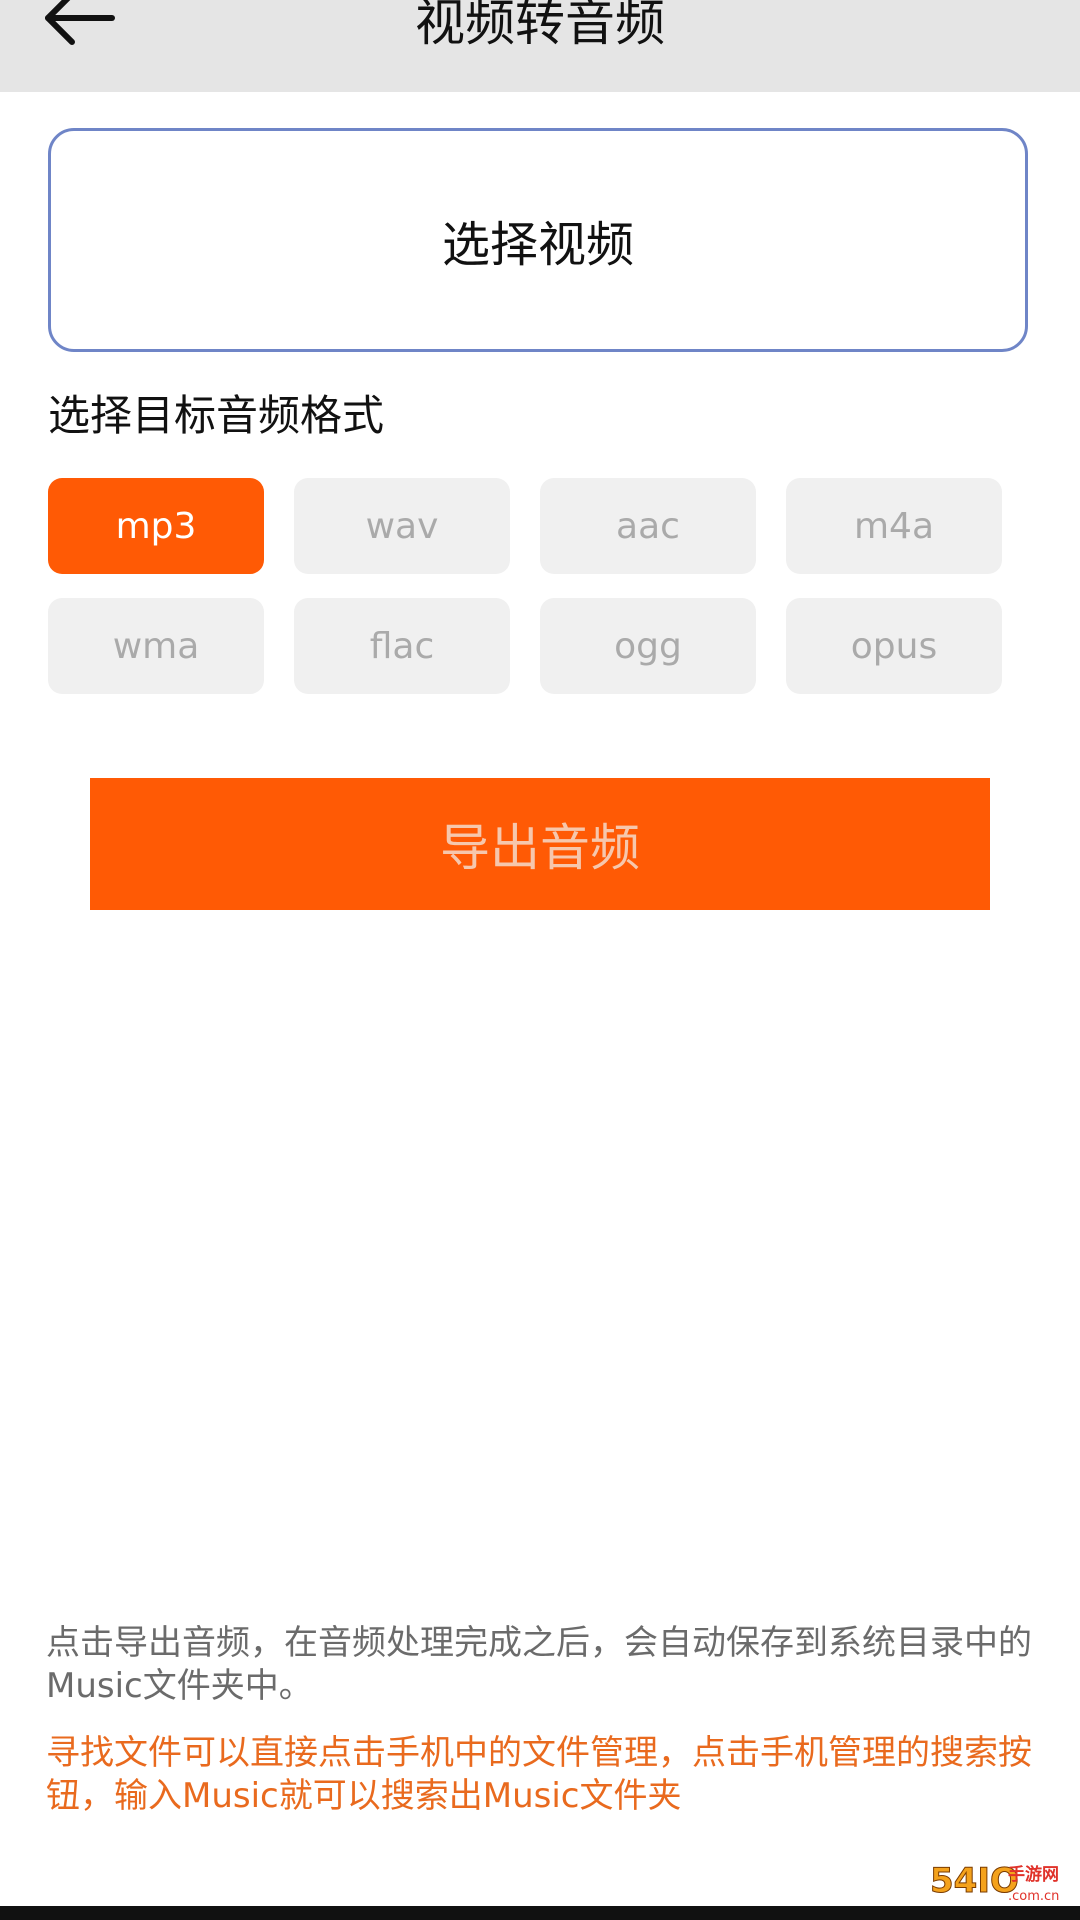 The height and width of the screenshot is (1920, 1080). I want to click on svg-text: 手游网, so click(1033, 1874).